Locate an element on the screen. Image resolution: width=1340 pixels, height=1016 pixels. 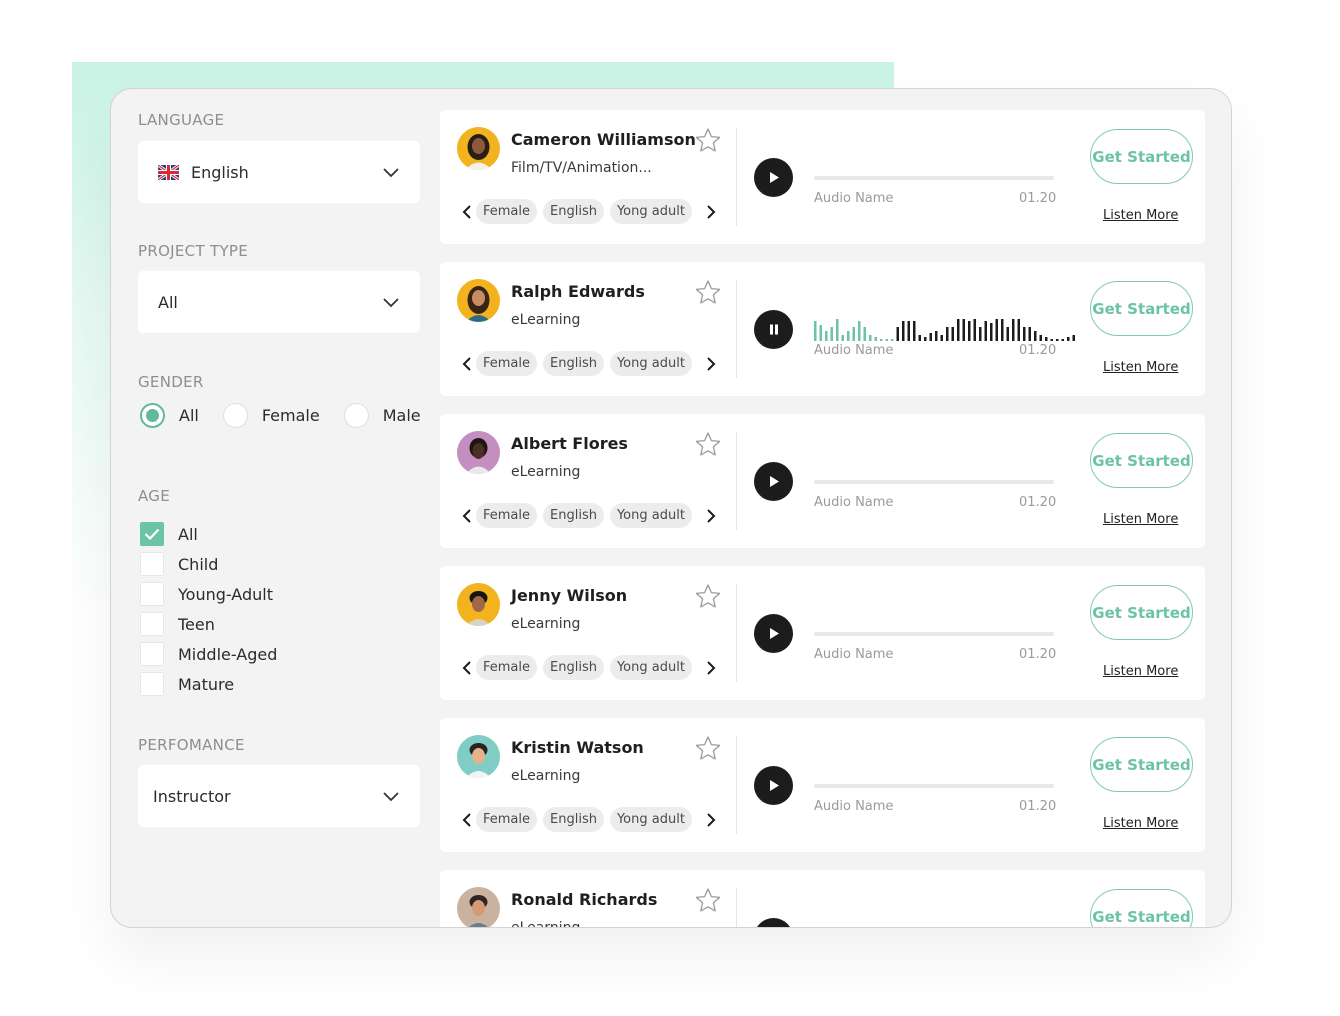
tag: Yong adult is located at coordinates (650, 363).